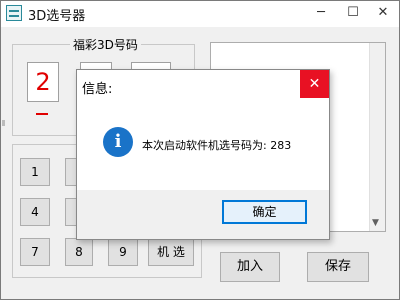 The height and width of the screenshot is (300, 400). Describe the element at coordinates (35, 172) in the screenshot. I see `key-1: 1` at that location.